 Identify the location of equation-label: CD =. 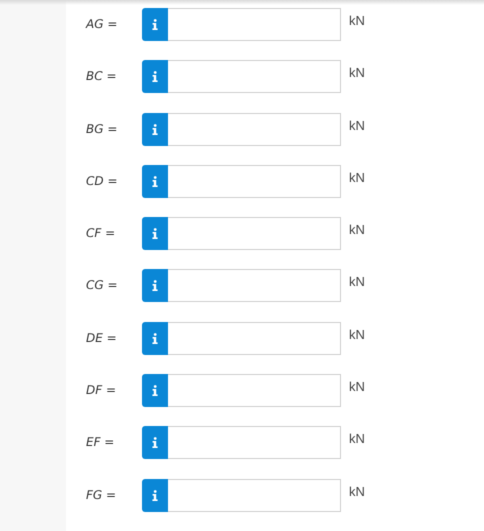
(102, 181).